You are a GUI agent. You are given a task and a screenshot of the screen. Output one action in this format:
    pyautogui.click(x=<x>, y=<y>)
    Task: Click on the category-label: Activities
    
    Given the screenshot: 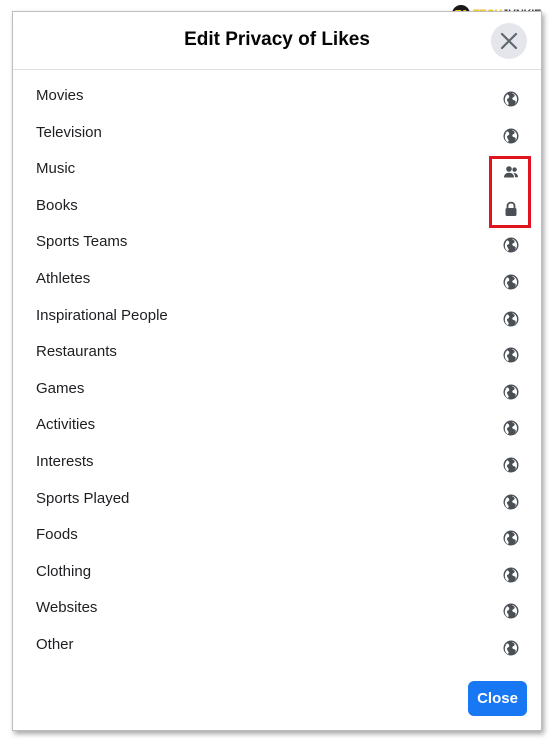 What is the action you would take?
    pyautogui.click(x=66, y=425)
    